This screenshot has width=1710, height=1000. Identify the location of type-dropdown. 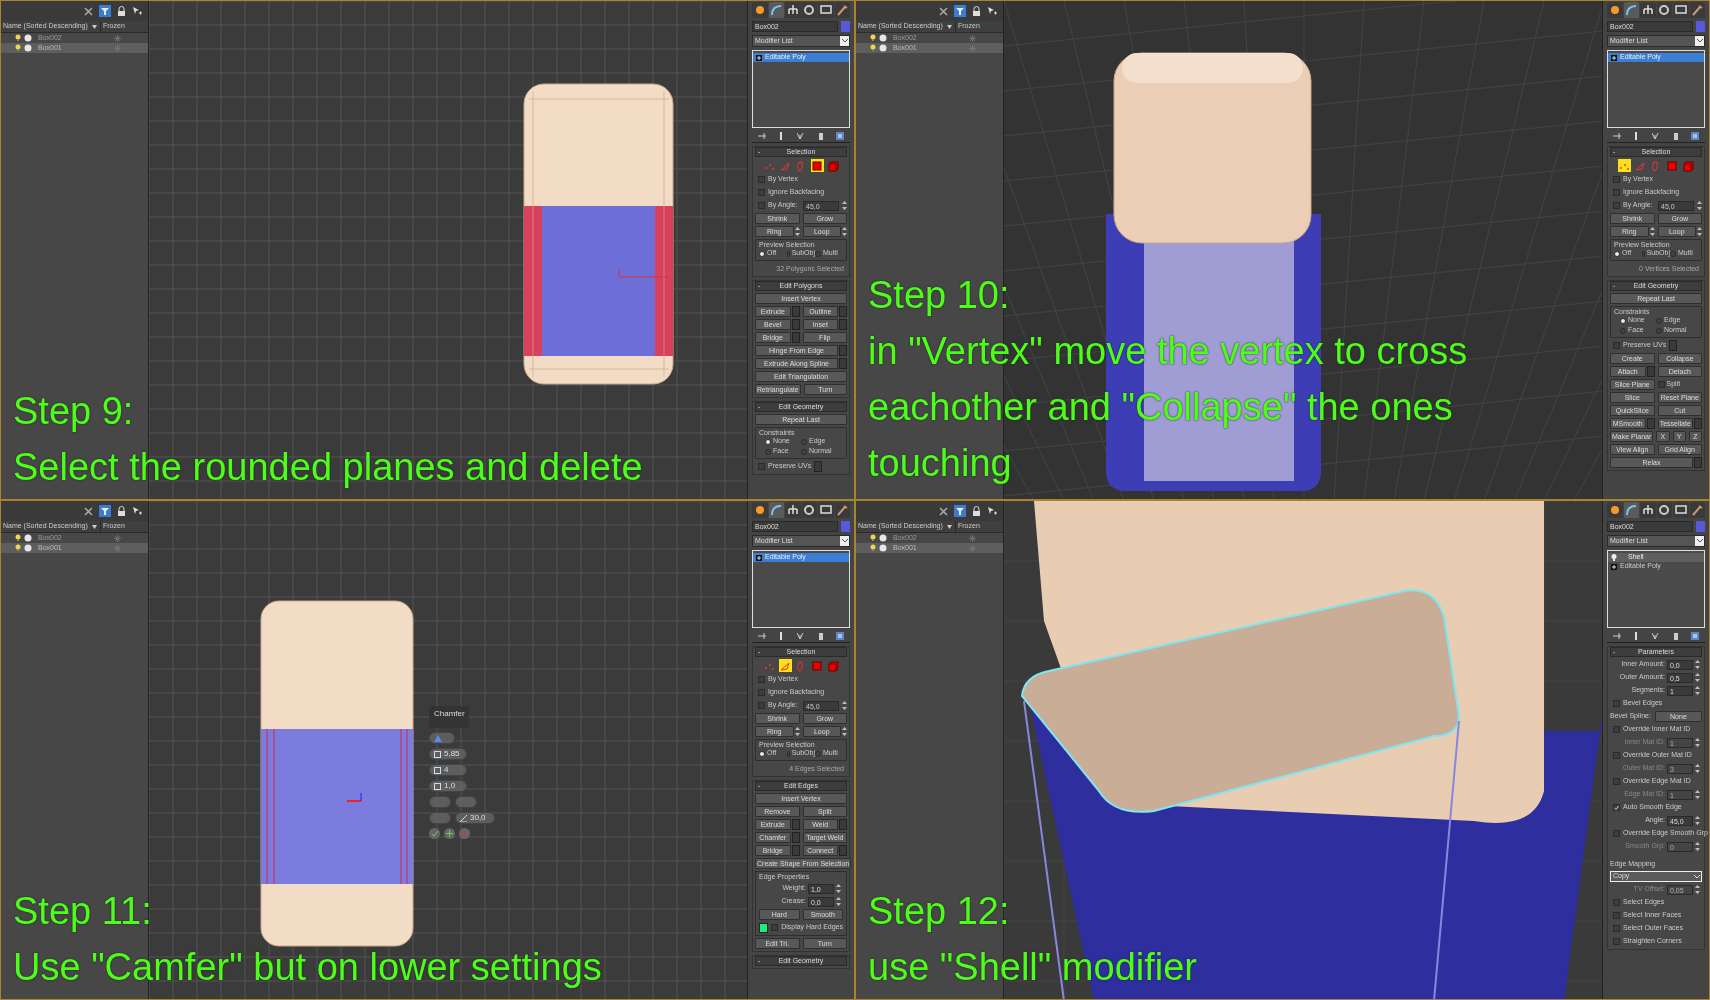
(442, 738).